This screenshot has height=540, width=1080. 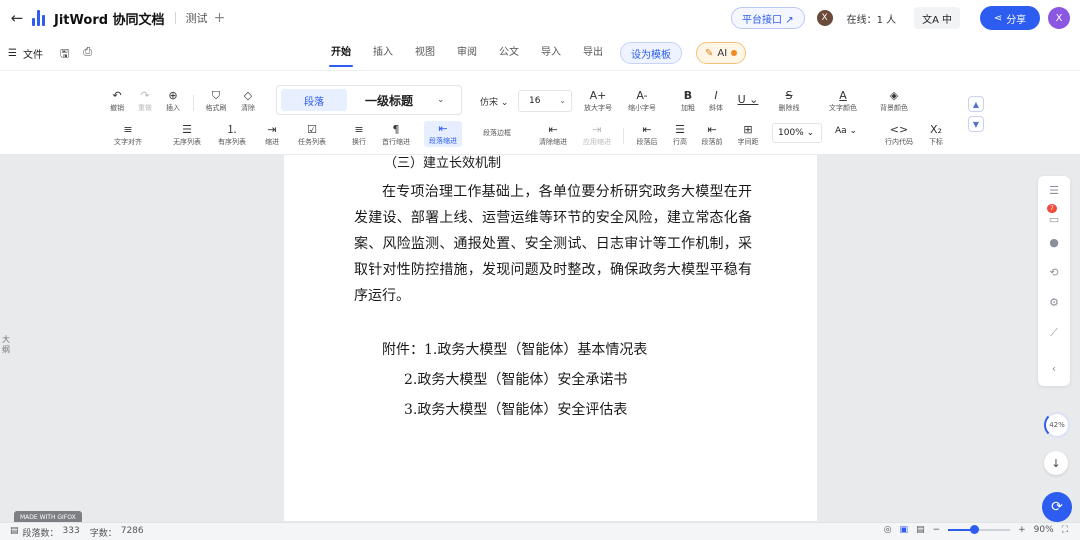 I want to click on chevron-up-icon: ▲, so click(x=976, y=104).